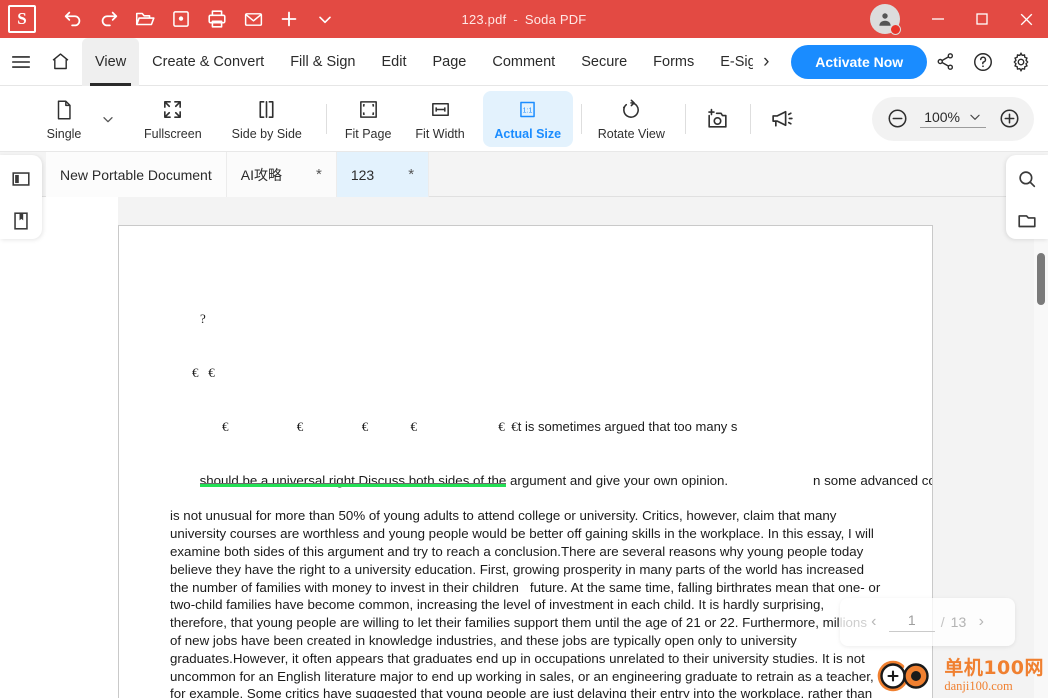 The height and width of the screenshot is (698, 1048). What do you see at coordinates (60, 61) in the screenshot?
I see `home-icon` at bounding box center [60, 61].